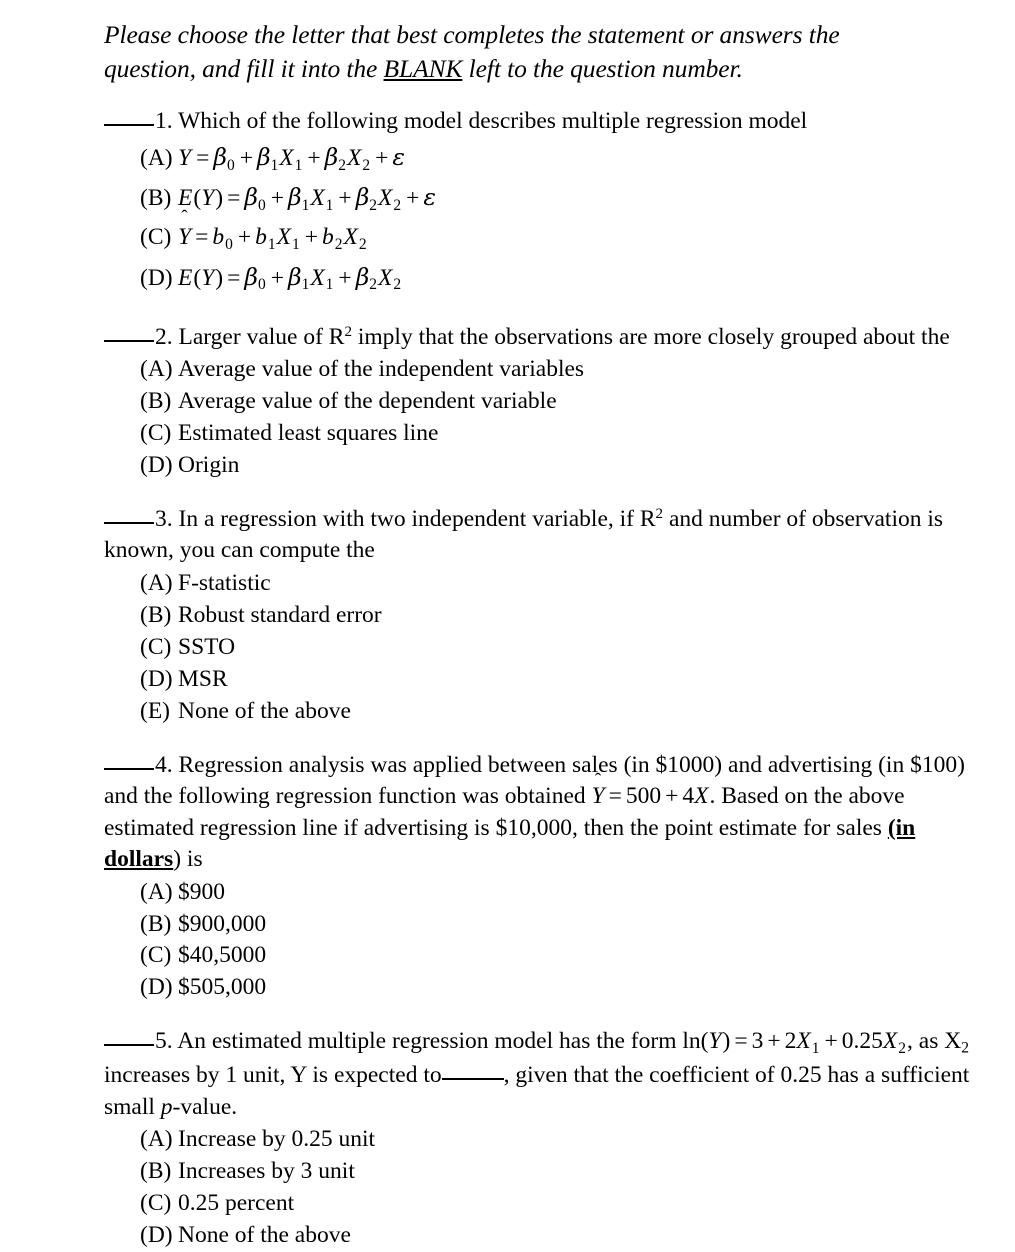 The image size is (1015, 1252). What do you see at coordinates (273, 1075) in the screenshot?
I see `question-5-text-part3: increases by 1 unit, Y is expected to` at bounding box center [273, 1075].